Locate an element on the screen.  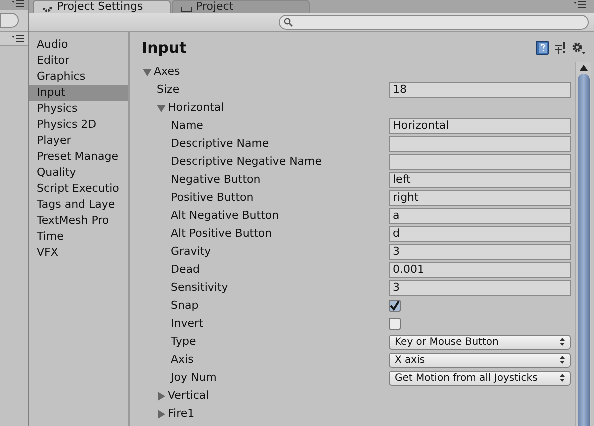
scrollbar is located at coordinates (583, 244).